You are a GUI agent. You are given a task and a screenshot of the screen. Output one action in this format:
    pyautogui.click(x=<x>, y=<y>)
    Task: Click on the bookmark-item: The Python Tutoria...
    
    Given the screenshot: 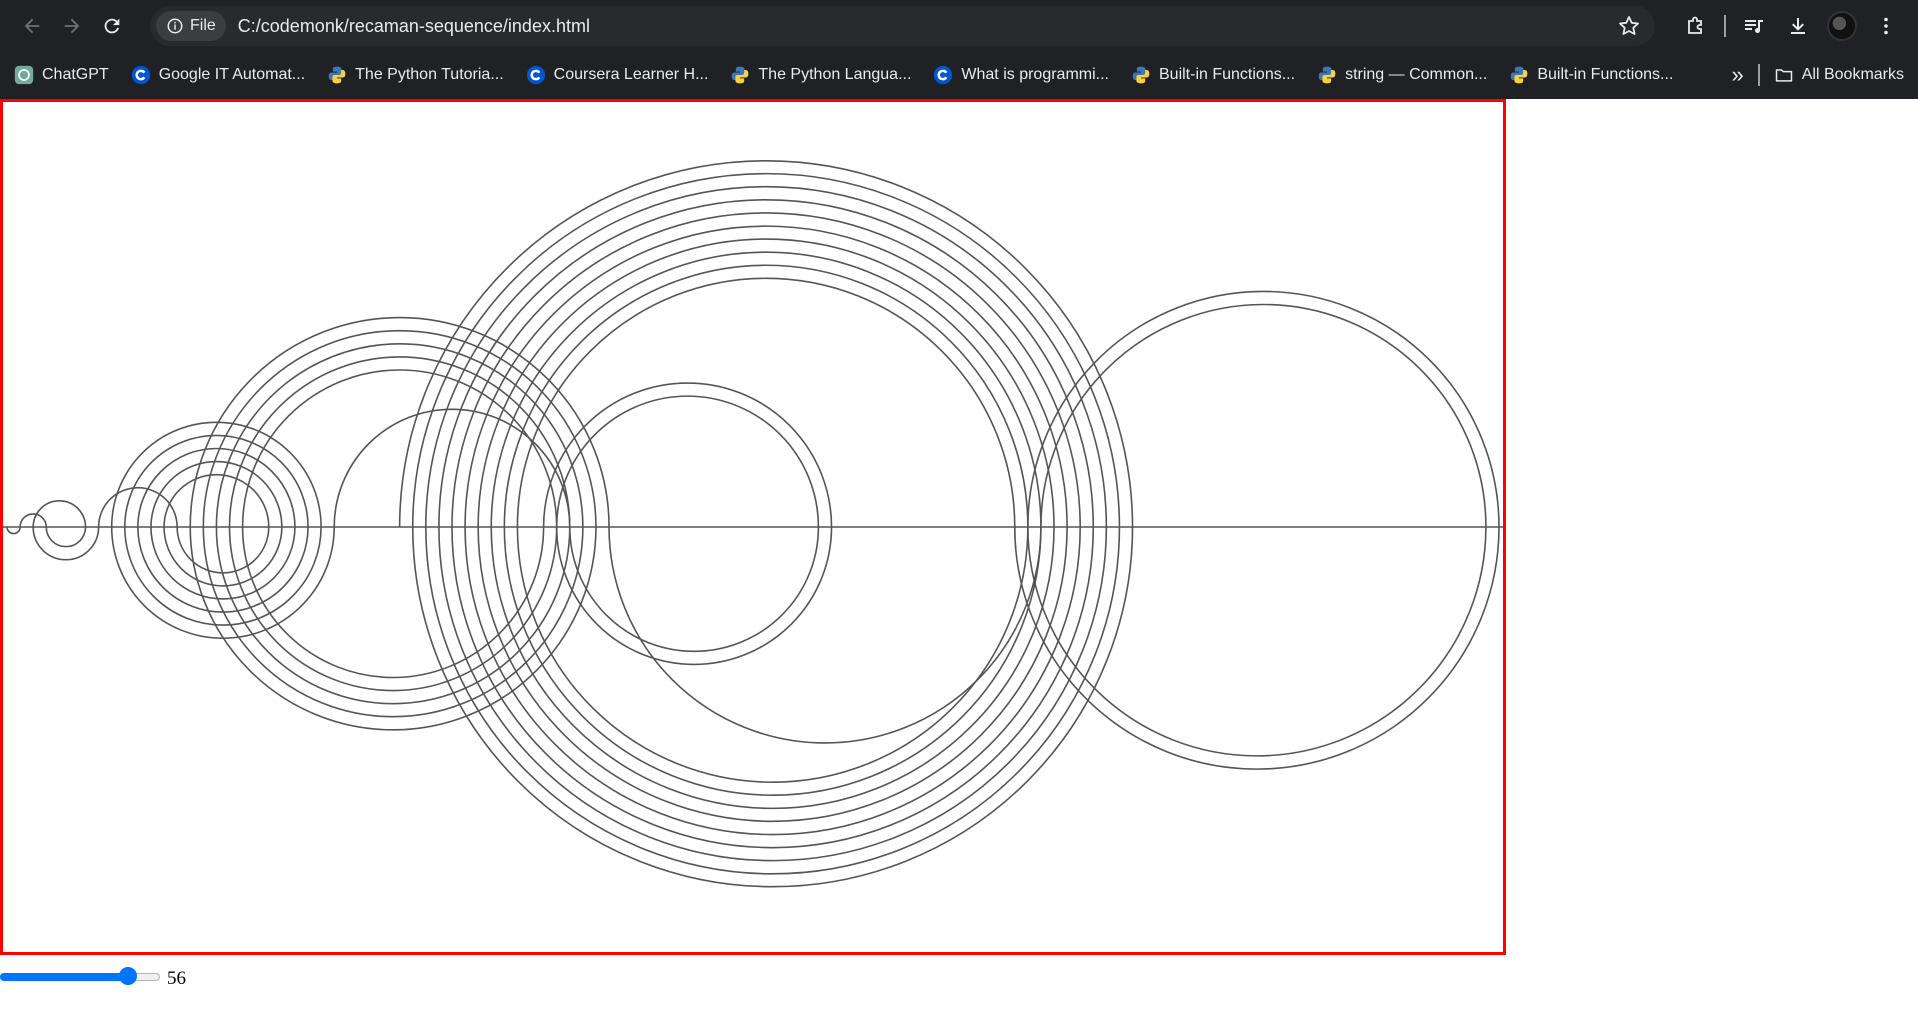 What is the action you would take?
    pyautogui.click(x=415, y=75)
    